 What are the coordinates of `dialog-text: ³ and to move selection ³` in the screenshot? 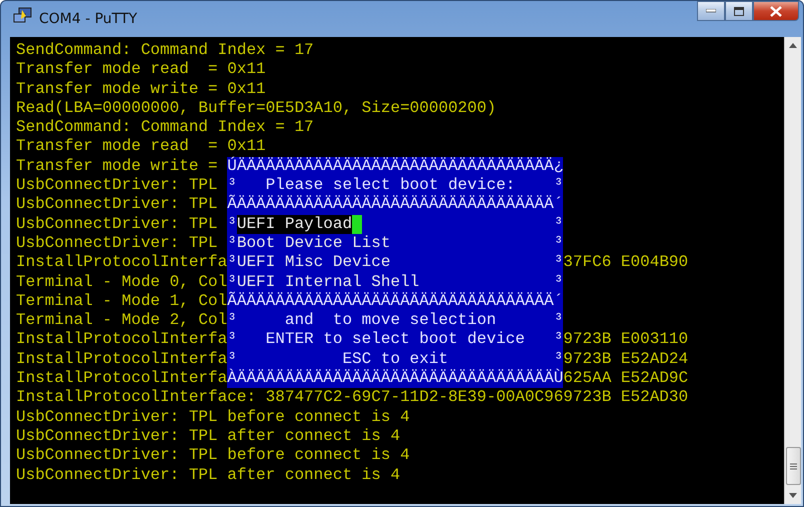 It's located at (395, 320).